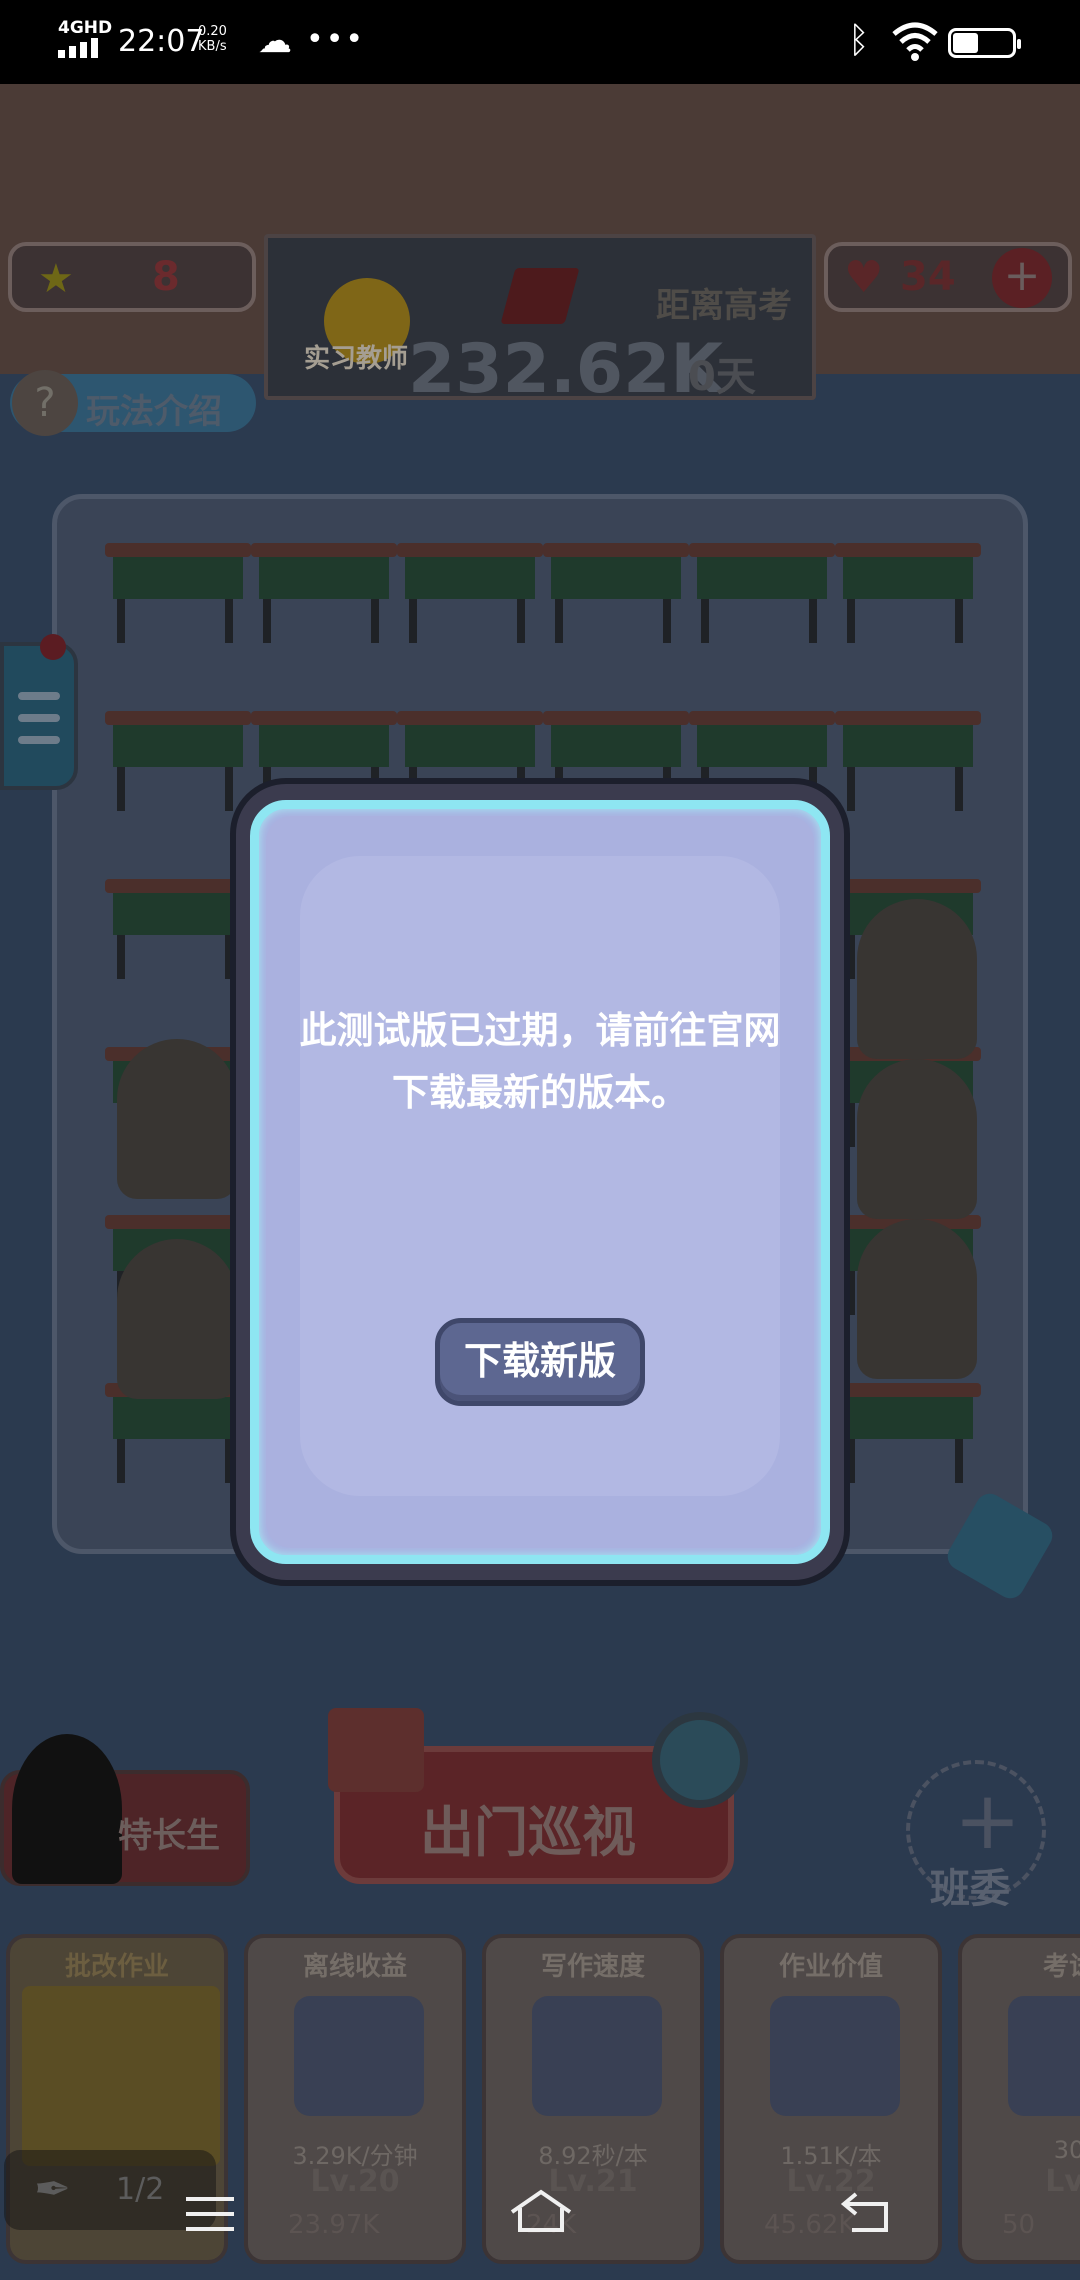 This screenshot has width=1080, height=2280. What do you see at coordinates (169, 1836) in the screenshot?
I see `special-student-label: 特长生` at bounding box center [169, 1836].